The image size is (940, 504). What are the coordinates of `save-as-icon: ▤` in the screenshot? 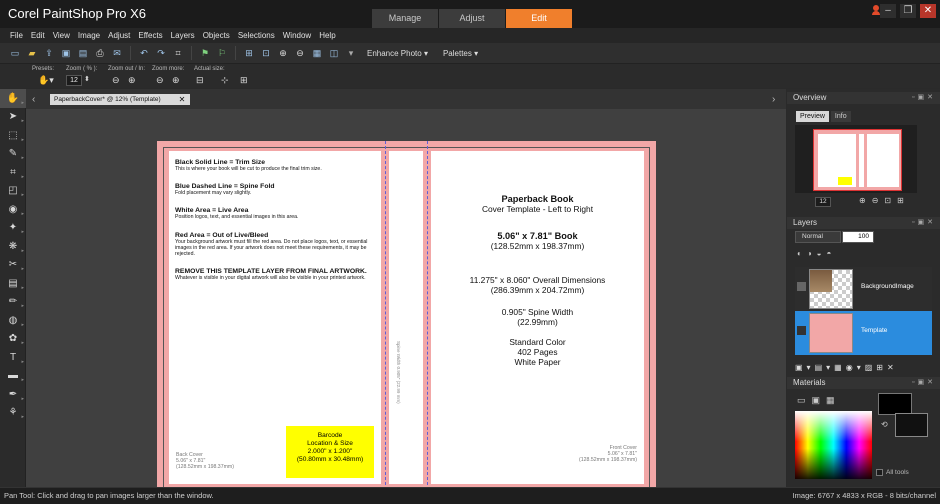 It's located at (83, 53).